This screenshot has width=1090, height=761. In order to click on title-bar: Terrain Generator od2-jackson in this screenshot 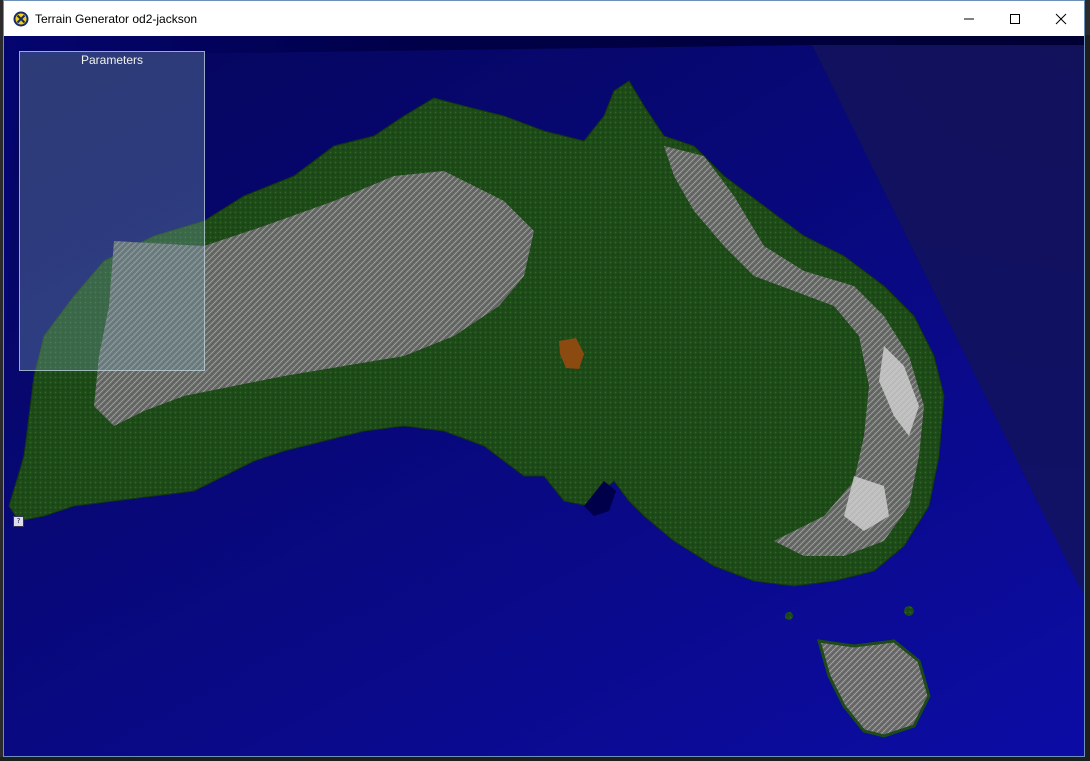, I will do `click(544, 18)`.